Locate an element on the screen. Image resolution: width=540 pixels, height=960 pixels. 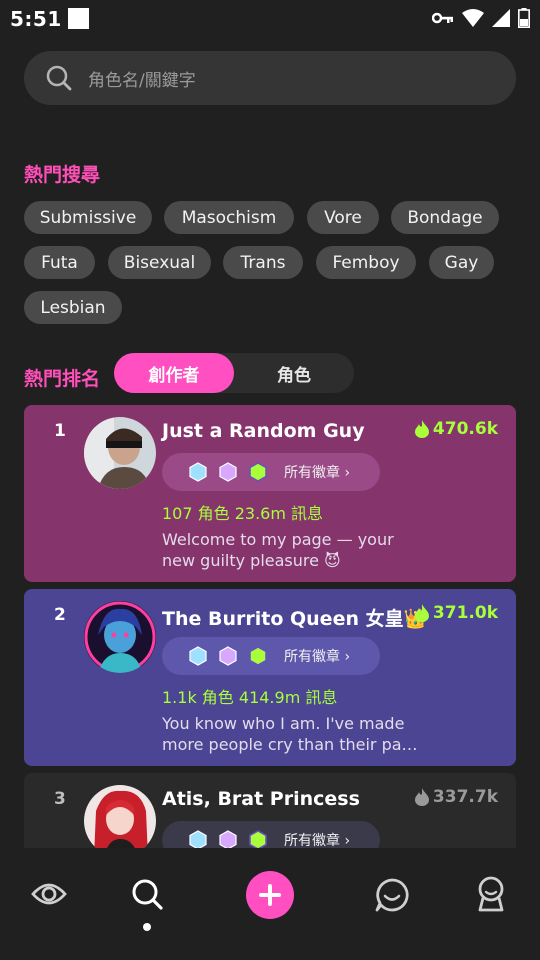
popularity-score: 371.0k is located at coordinates (456, 613).